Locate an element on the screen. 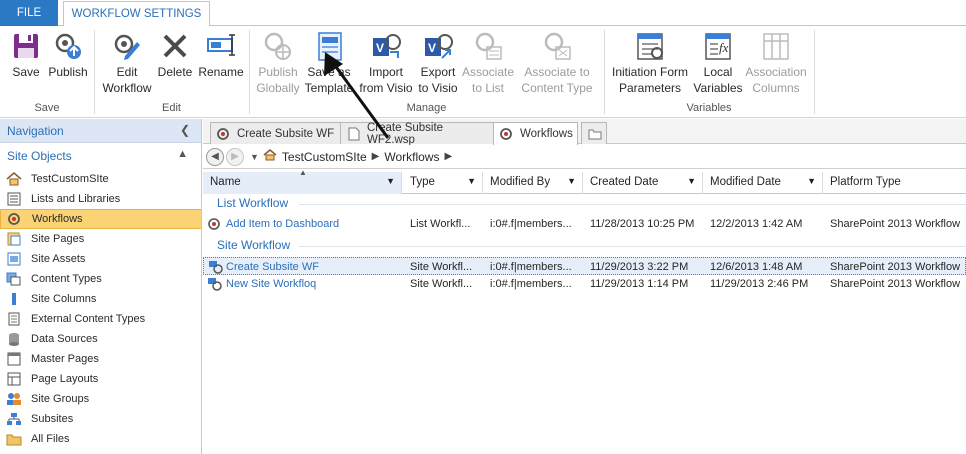 This screenshot has width=966, height=454. doc-tab-create-subsite-wf: Create Subsite WF is located at coordinates (275, 133).